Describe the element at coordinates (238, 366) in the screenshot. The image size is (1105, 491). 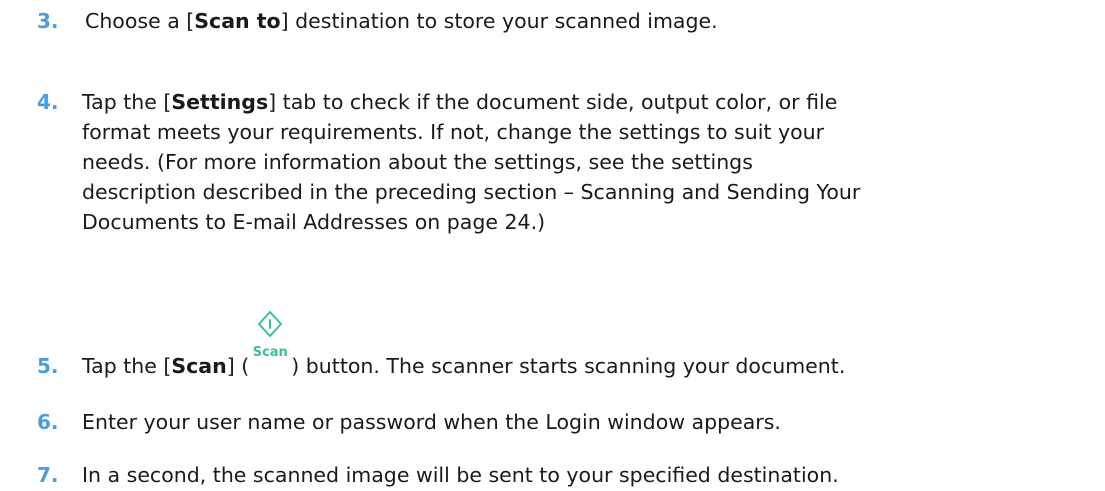
I see `text-run: ] (` at that location.